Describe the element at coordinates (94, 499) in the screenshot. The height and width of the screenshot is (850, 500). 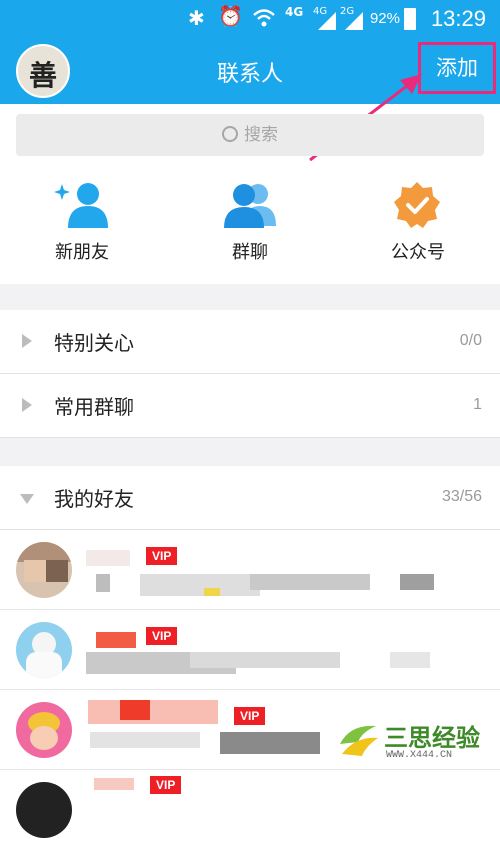
I see `group-name: 我的好友` at that location.